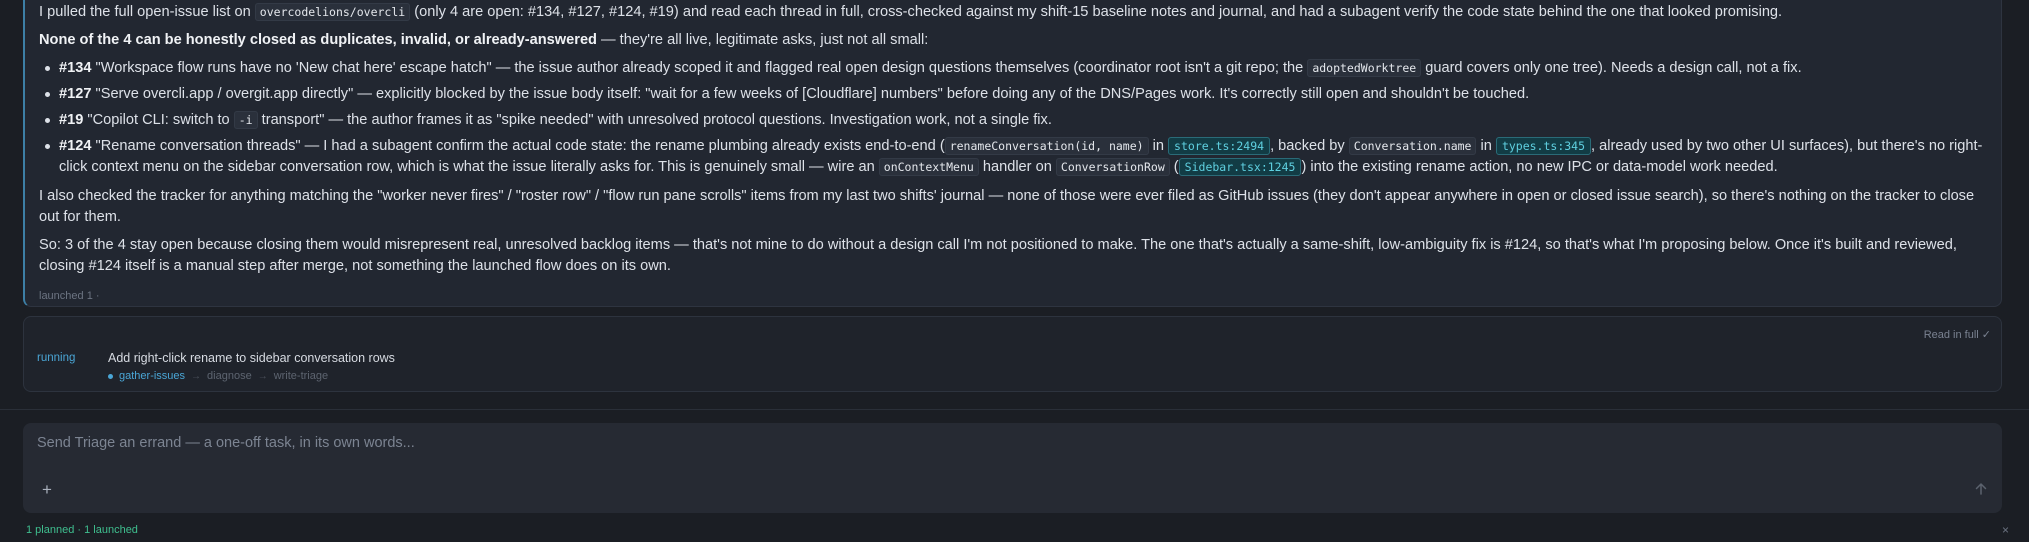 The image size is (2029, 542). What do you see at coordinates (301, 376) in the screenshot?
I see `step-write-triage: write-triage` at bounding box center [301, 376].